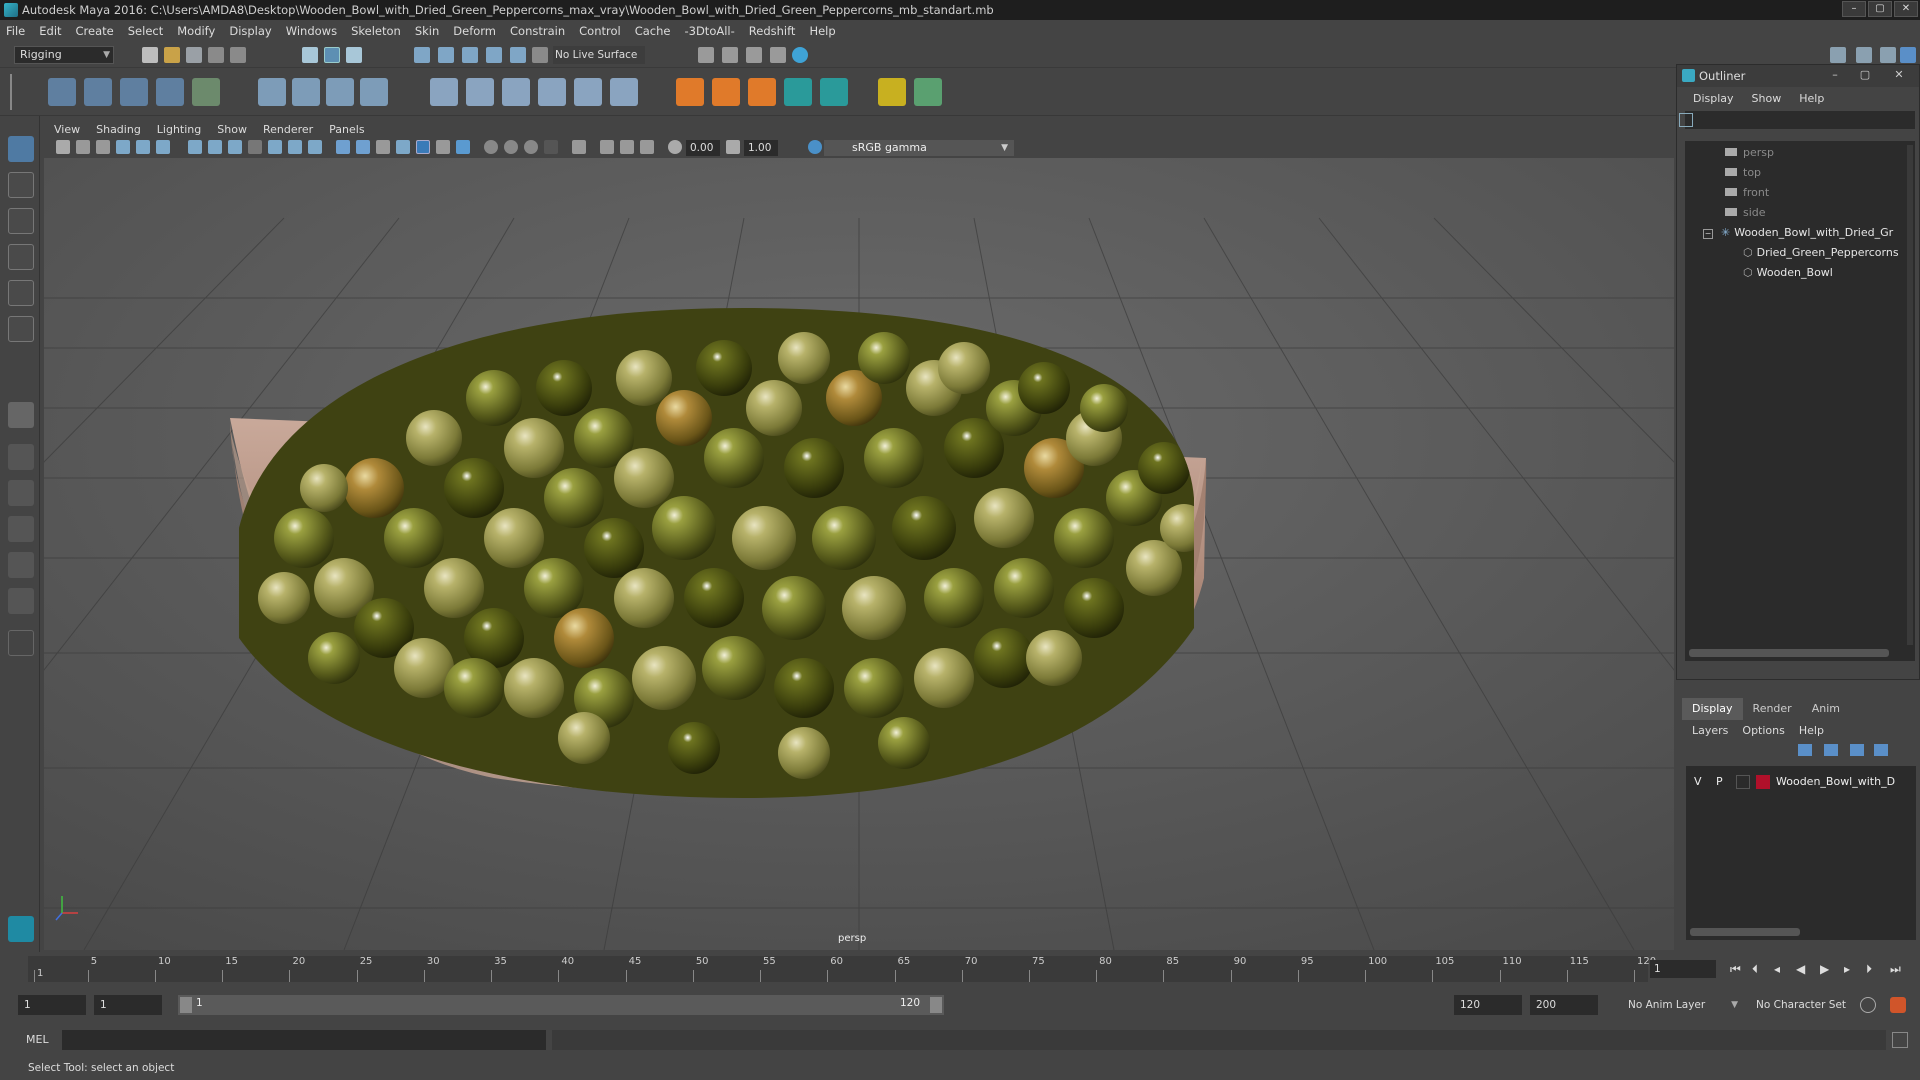 This screenshot has height=1080, width=1920. What do you see at coordinates (1864, 55) in the screenshot?
I see `toggle-attribute-editor-icon` at bounding box center [1864, 55].